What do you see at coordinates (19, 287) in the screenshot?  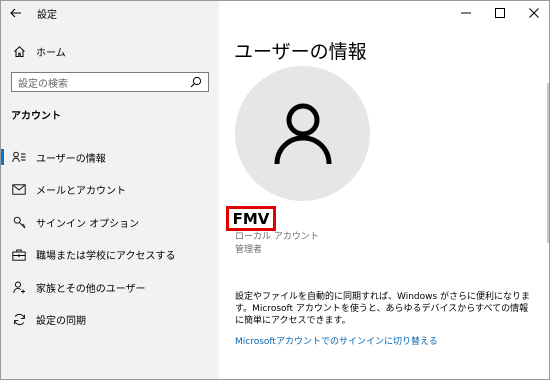 I see `add-person-icon` at bounding box center [19, 287].